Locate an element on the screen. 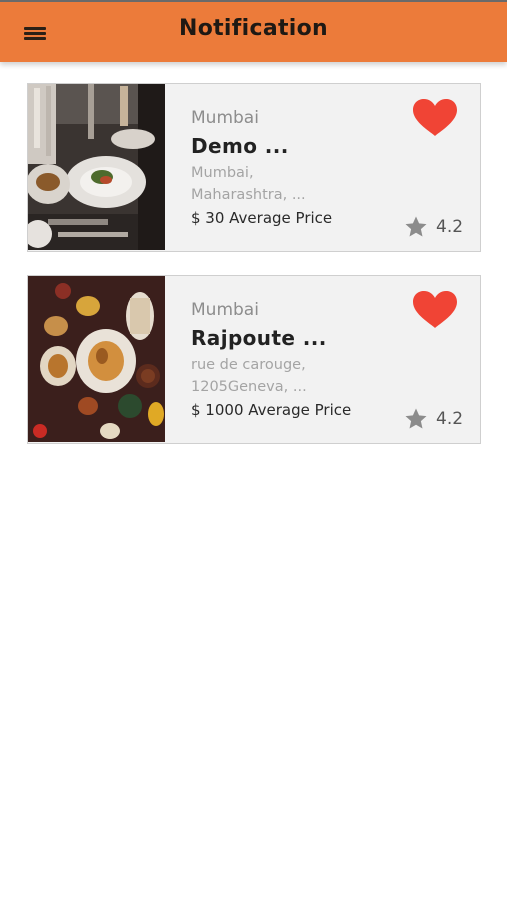  app-bar: Notification is located at coordinates (253, 31).